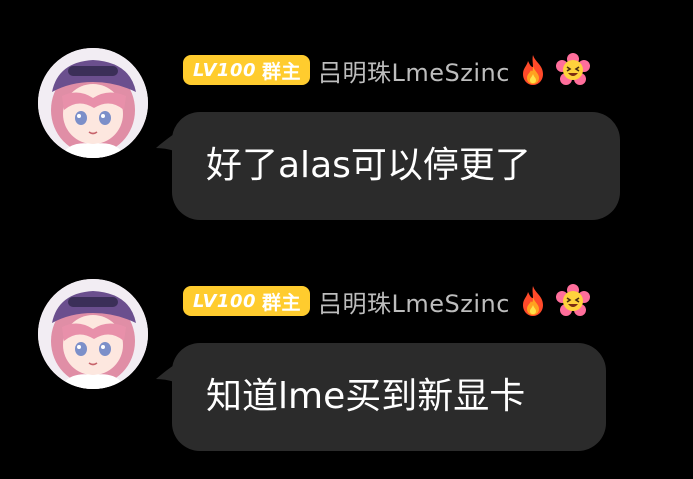 The image size is (693, 479). Describe the element at coordinates (368, 165) in the screenshot. I see `message-text: 好了alas可以停更了` at that location.